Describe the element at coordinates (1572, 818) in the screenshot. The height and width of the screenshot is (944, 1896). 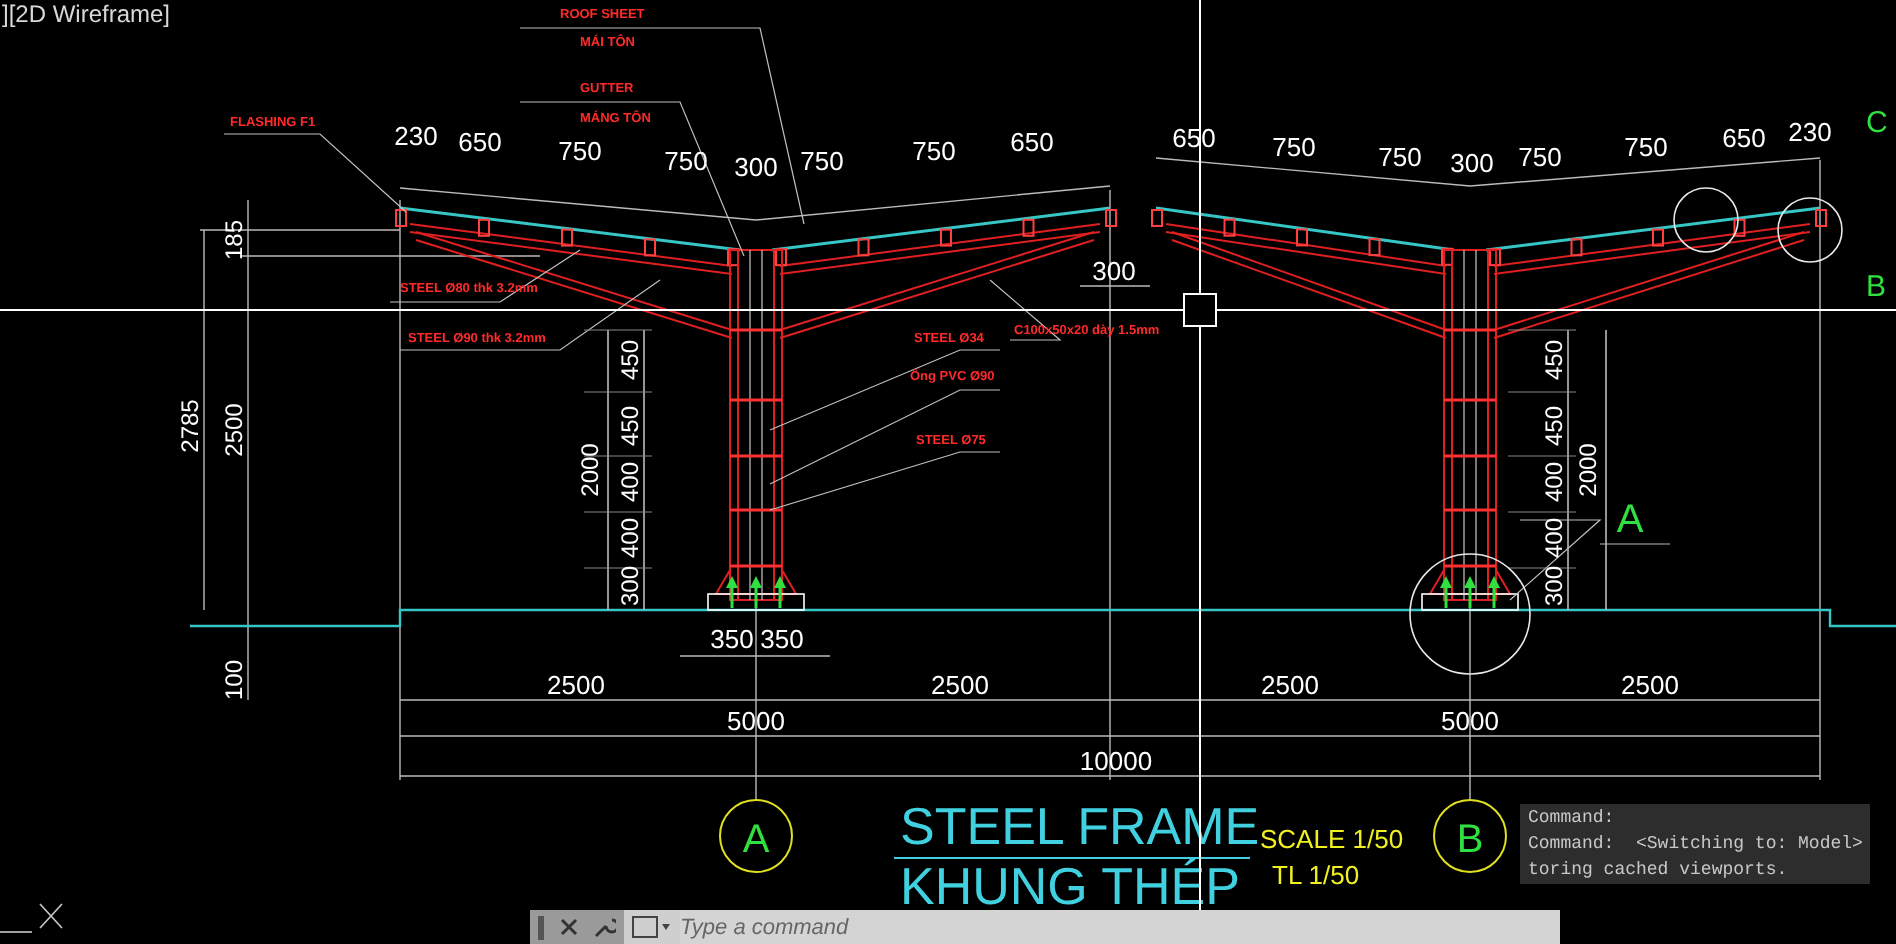
I see `command-history-line: Command:` at that location.